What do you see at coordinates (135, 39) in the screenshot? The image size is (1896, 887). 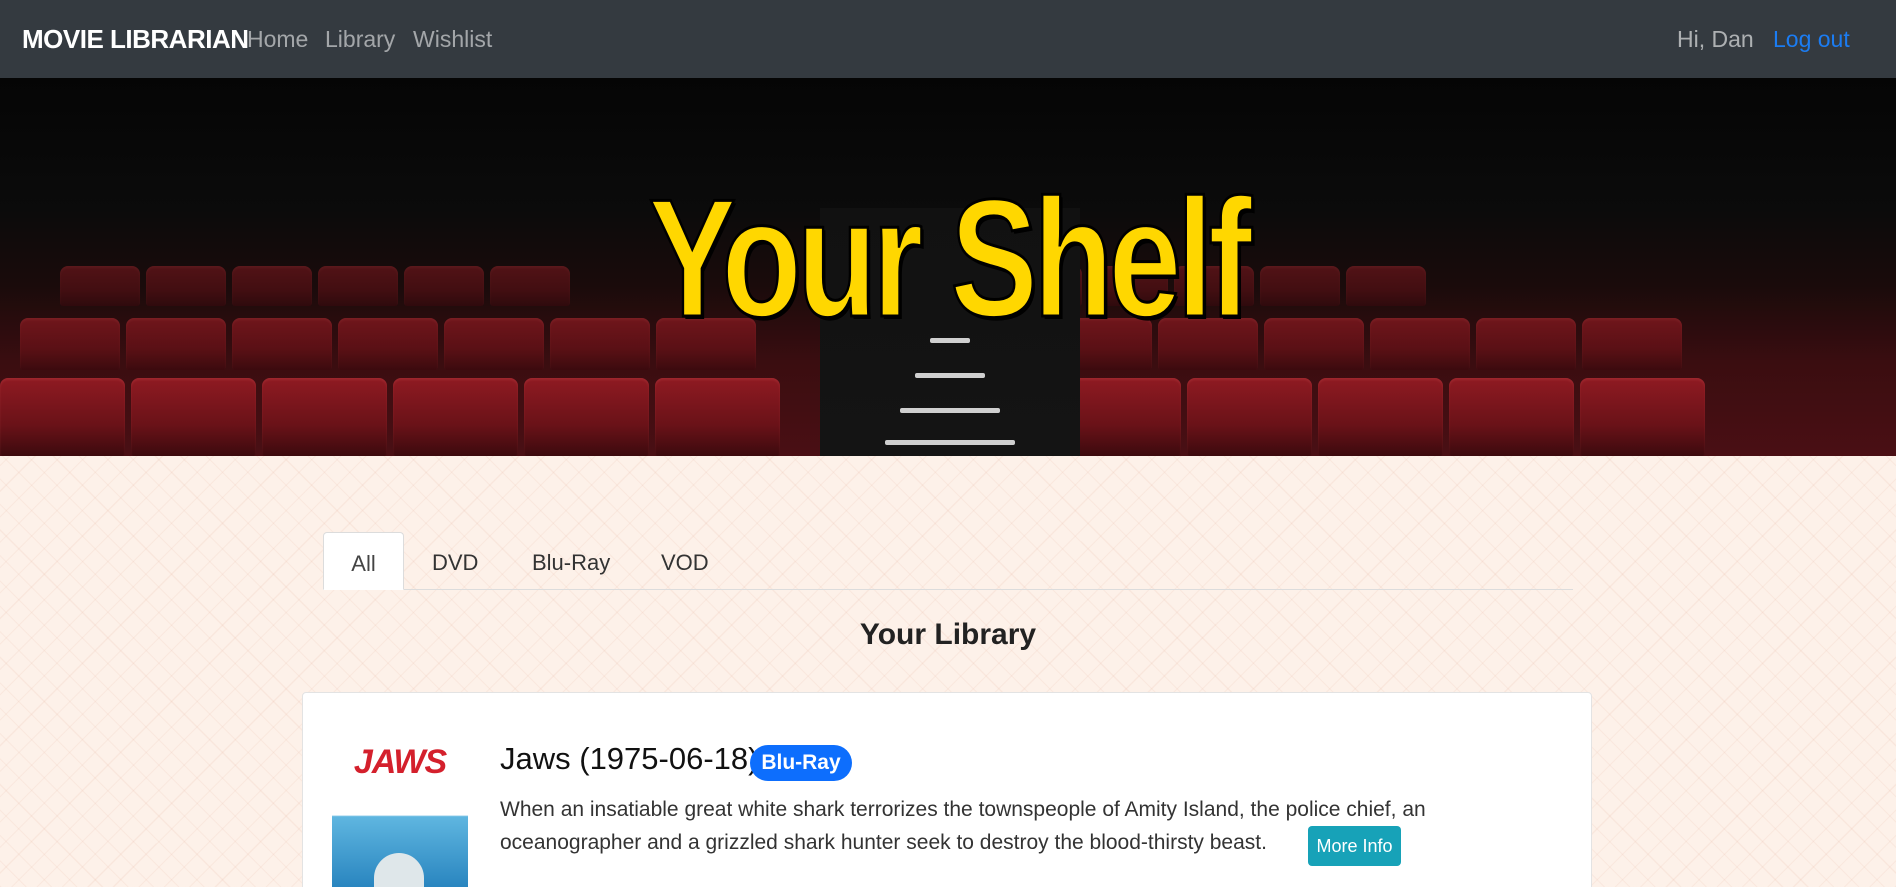 I see `brand-logo: MOVIE LIBRARIAN` at bounding box center [135, 39].